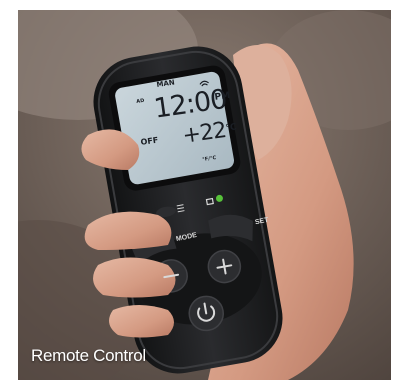 The height and width of the screenshot is (384, 395). I want to click on lcd-indicator: AD, so click(140, 101).